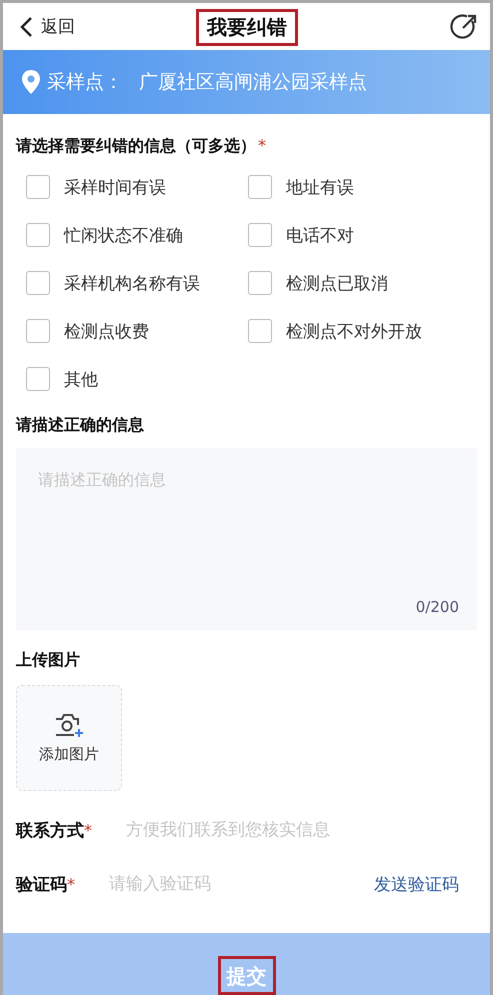 The height and width of the screenshot is (995, 493). I want to click on camera-add-icon, so click(69, 724).